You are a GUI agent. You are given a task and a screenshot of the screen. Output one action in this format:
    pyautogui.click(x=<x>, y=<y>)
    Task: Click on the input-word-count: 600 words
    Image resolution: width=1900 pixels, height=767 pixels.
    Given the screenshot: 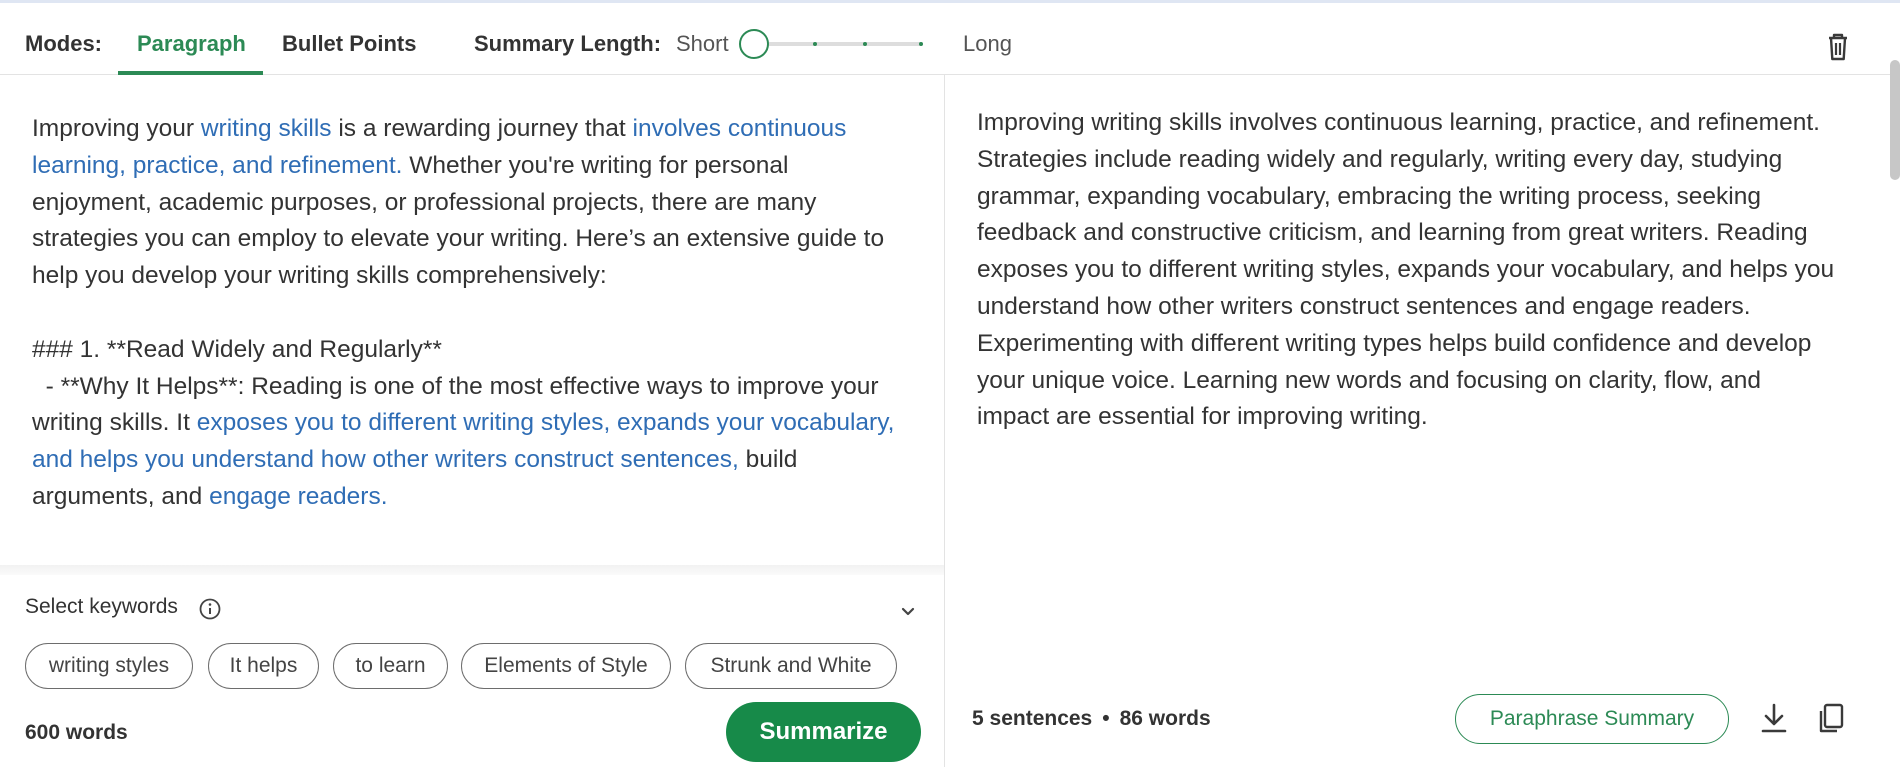 What is the action you would take?
    pyautogui.click(x=76, y=732)
    